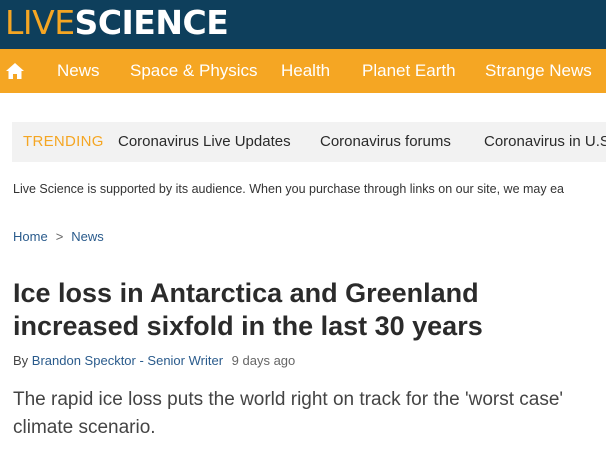 The image size is (606, 449). What do you see at coordinates (40, 22) in the screenshot?
I see `logo-live: LIVE` at bounding box center [40, 22].